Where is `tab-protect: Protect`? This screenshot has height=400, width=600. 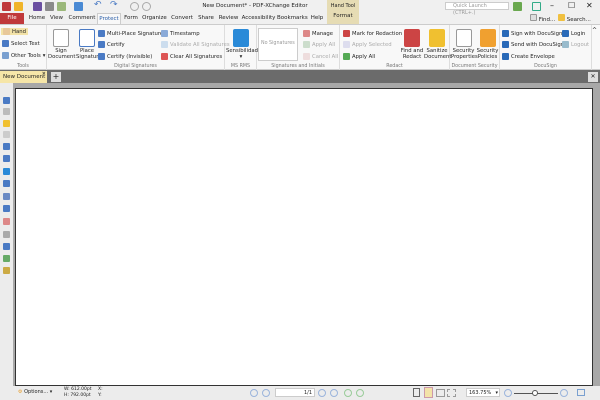
tab-protect: Protect is located at coordinates (109, 18).